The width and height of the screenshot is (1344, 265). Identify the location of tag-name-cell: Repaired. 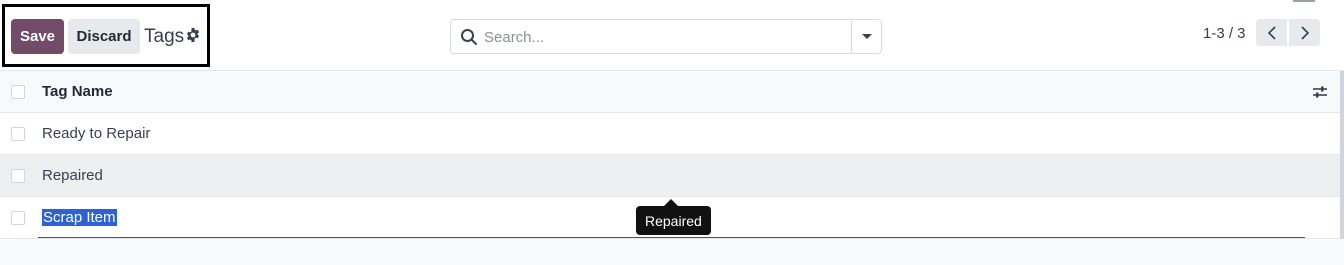
(72, 175).